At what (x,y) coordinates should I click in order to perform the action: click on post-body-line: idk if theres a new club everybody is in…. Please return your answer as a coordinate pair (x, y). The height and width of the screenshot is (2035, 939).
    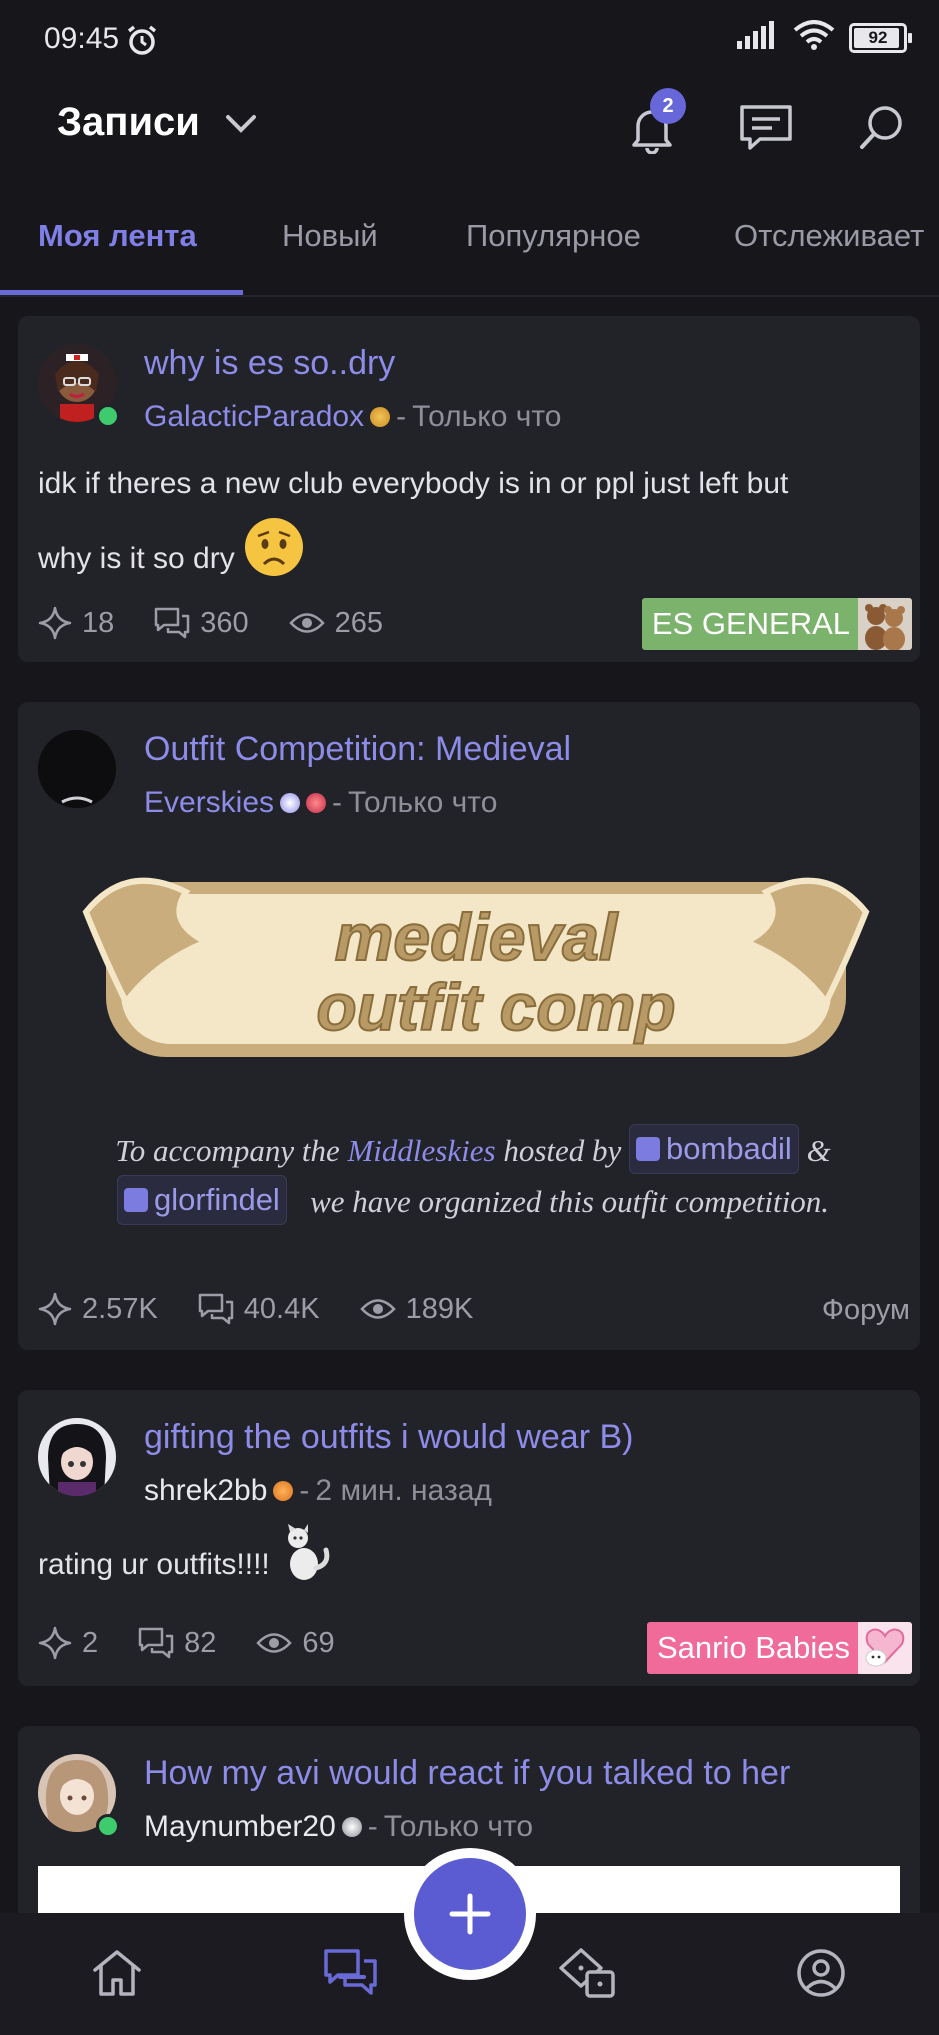
    Looking at the image, I should click on (413, 483).